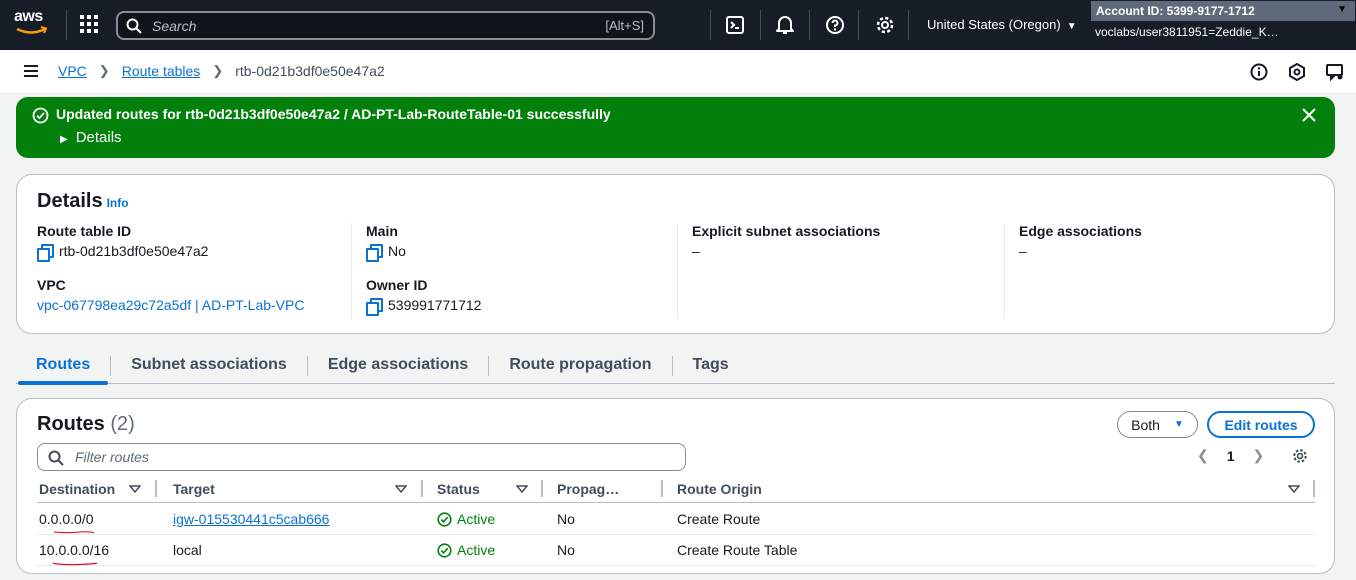 This screenshot has width=1356, height=580. Describe the element at coordinates (122, 424) in the screenshot. I see `routes-count: (2)` at that location.